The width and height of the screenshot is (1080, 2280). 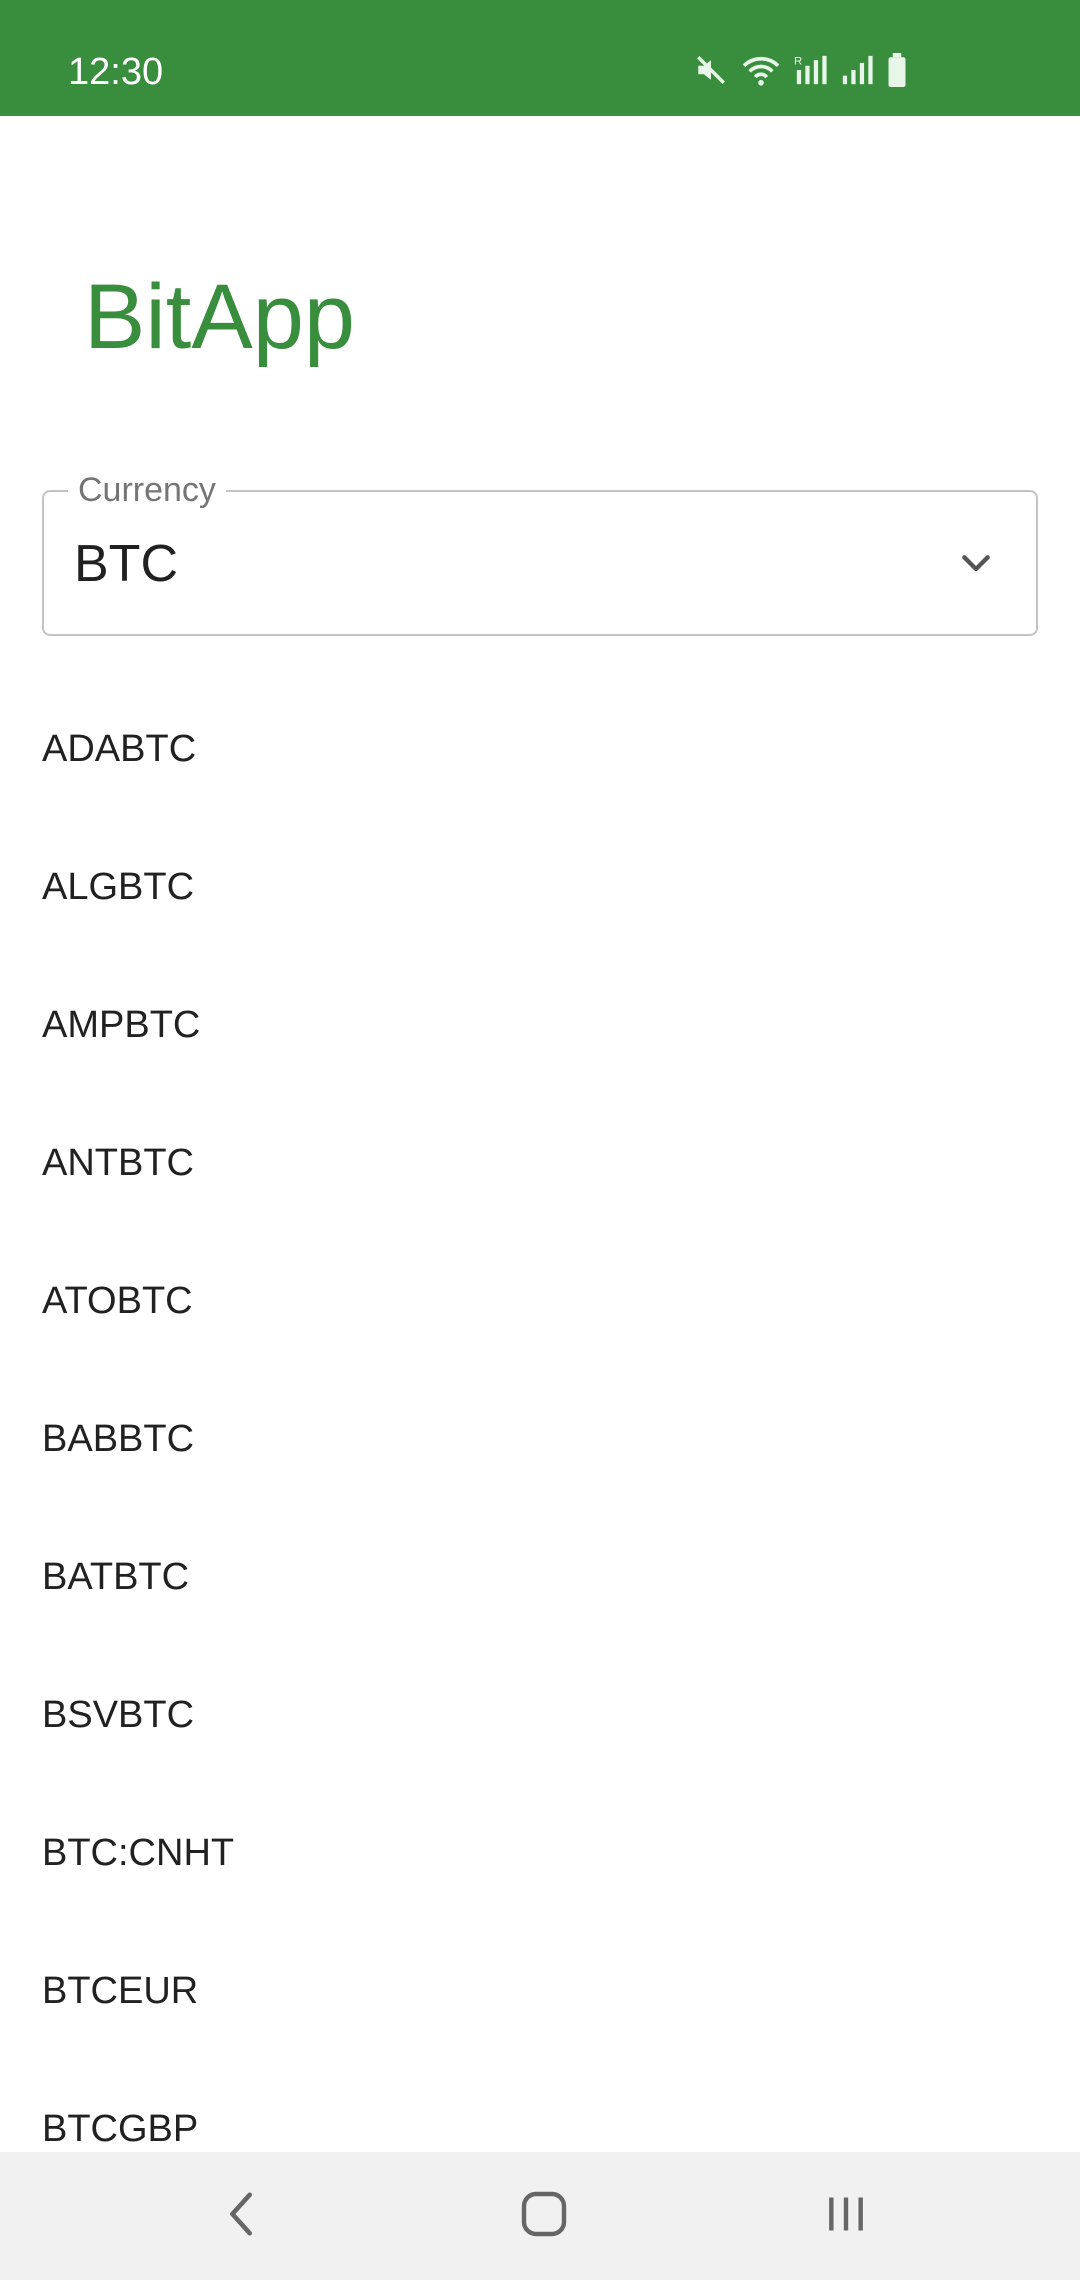 I want to click on navigation-bar, so click(x=540, y=2216).